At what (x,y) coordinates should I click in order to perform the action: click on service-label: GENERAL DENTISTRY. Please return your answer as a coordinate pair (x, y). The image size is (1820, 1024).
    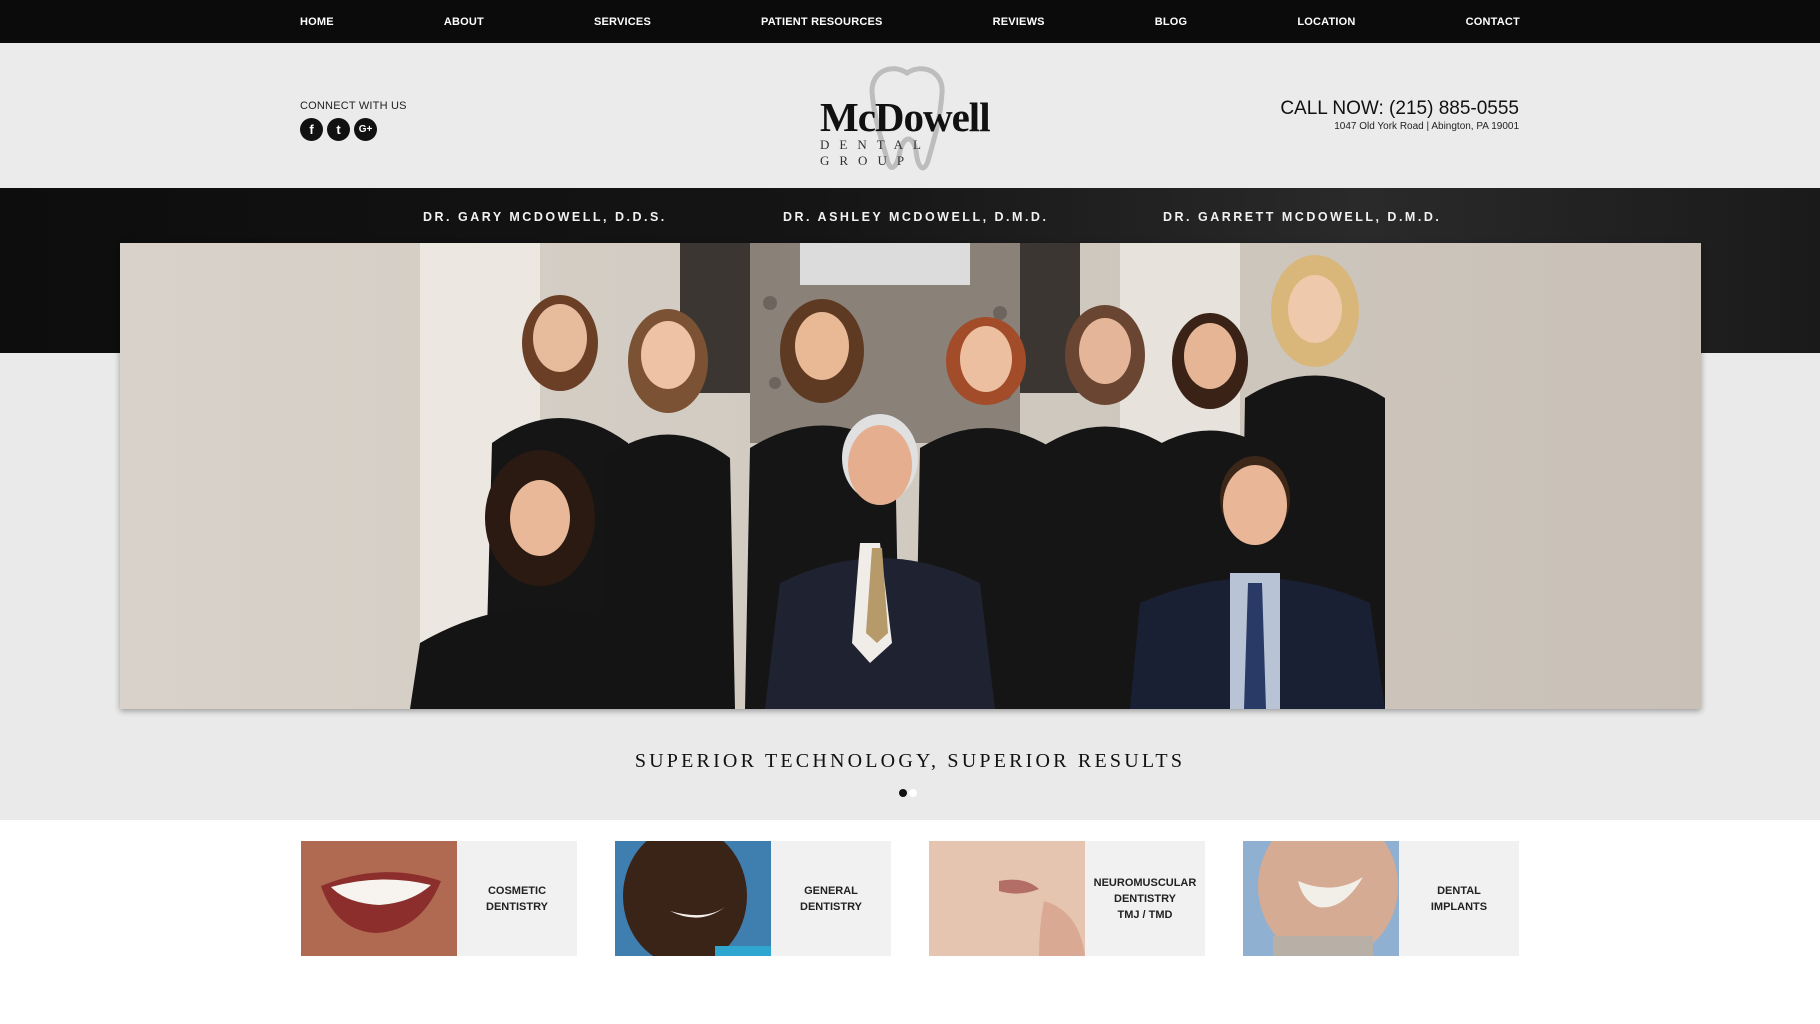
    Looking at the image, I should click on (831, 898).